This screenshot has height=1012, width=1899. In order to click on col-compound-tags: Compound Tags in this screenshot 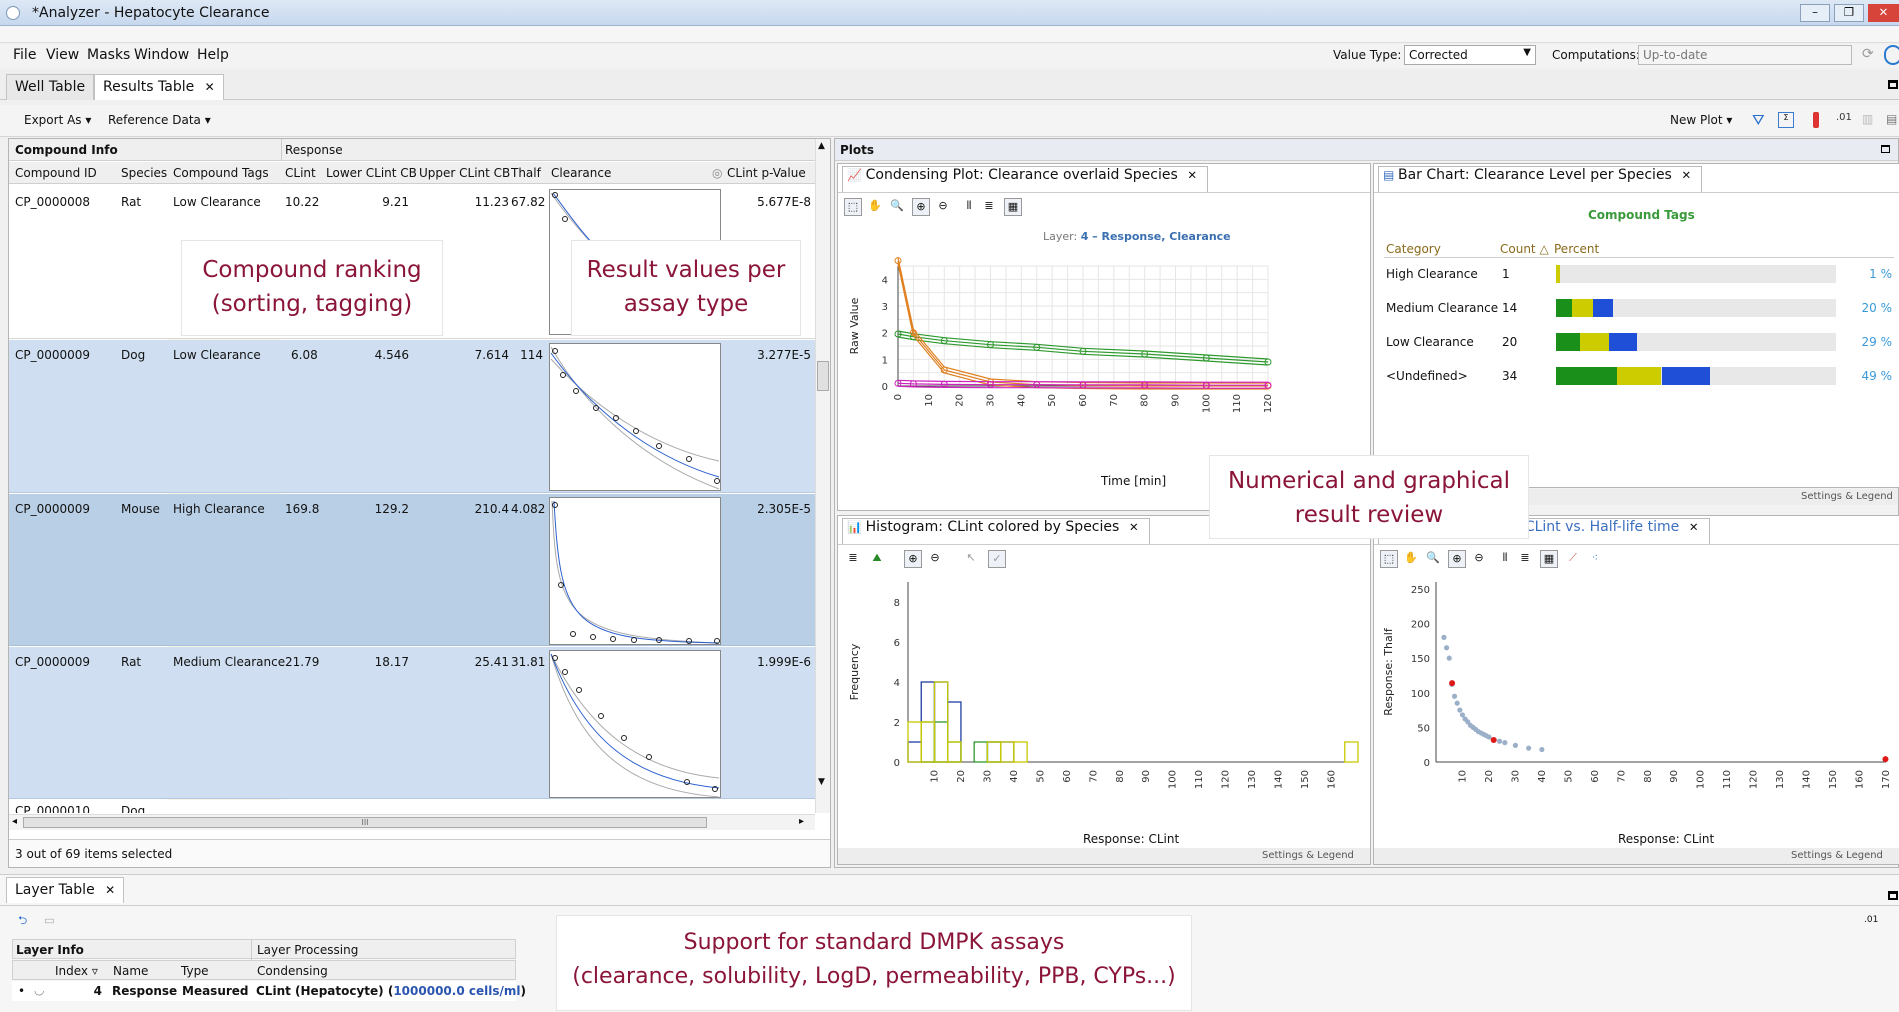, I will do `click(221, 173)`.